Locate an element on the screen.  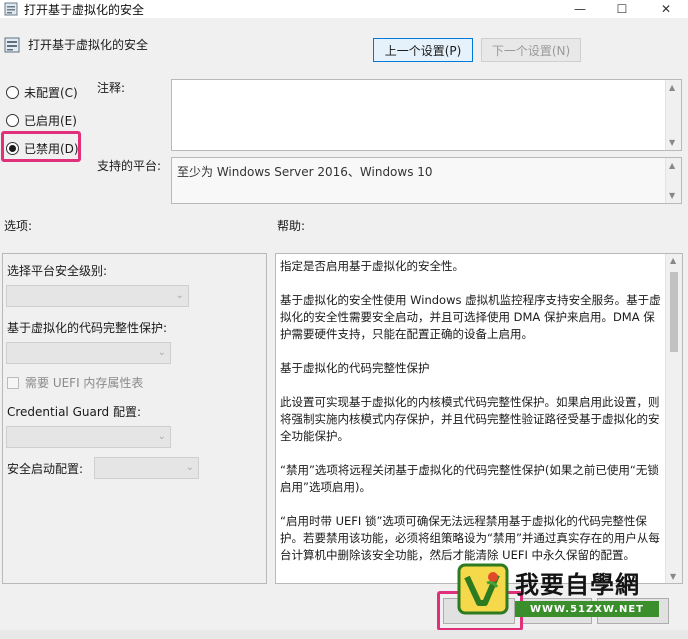
platform-scrollbar: ▲ ▼ is located at coordinates (673, 180).